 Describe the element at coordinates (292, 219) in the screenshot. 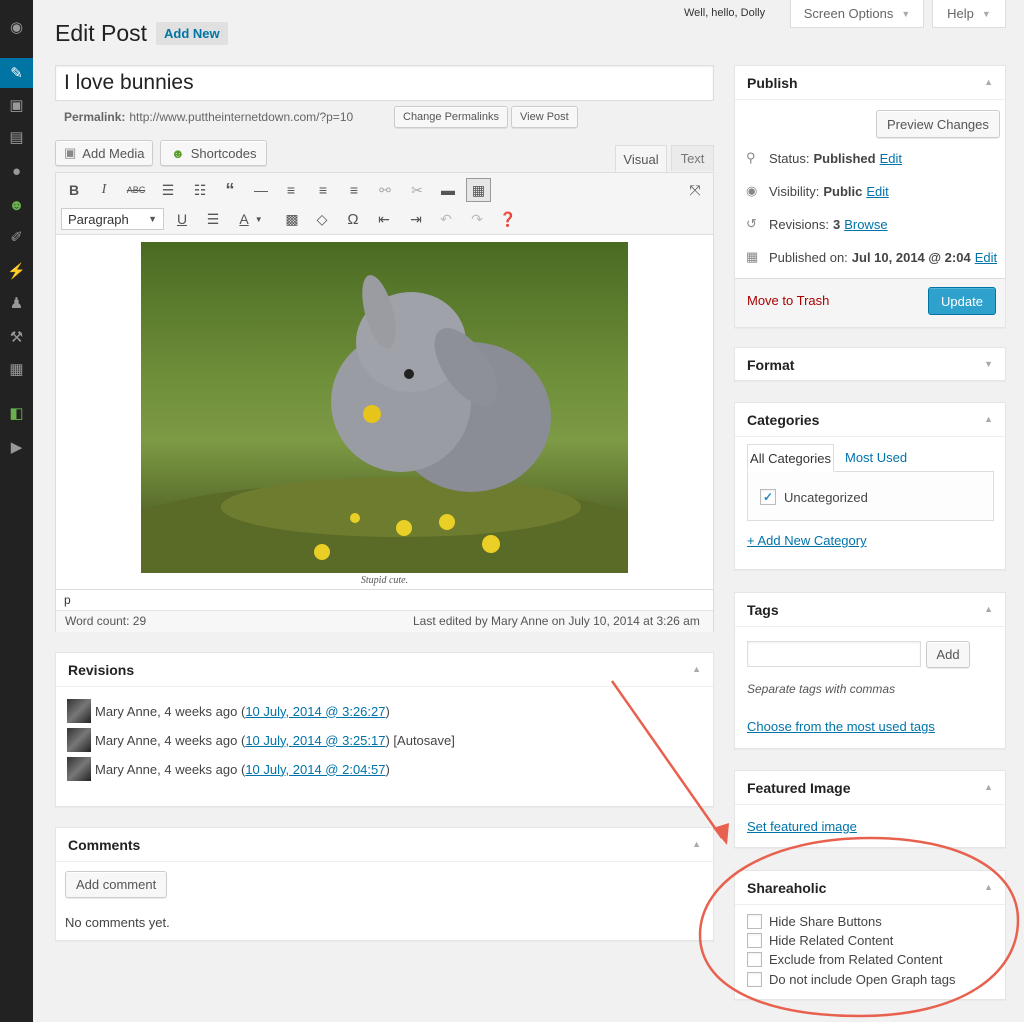

I see `paste-as-text-icon: ▩` at that location.